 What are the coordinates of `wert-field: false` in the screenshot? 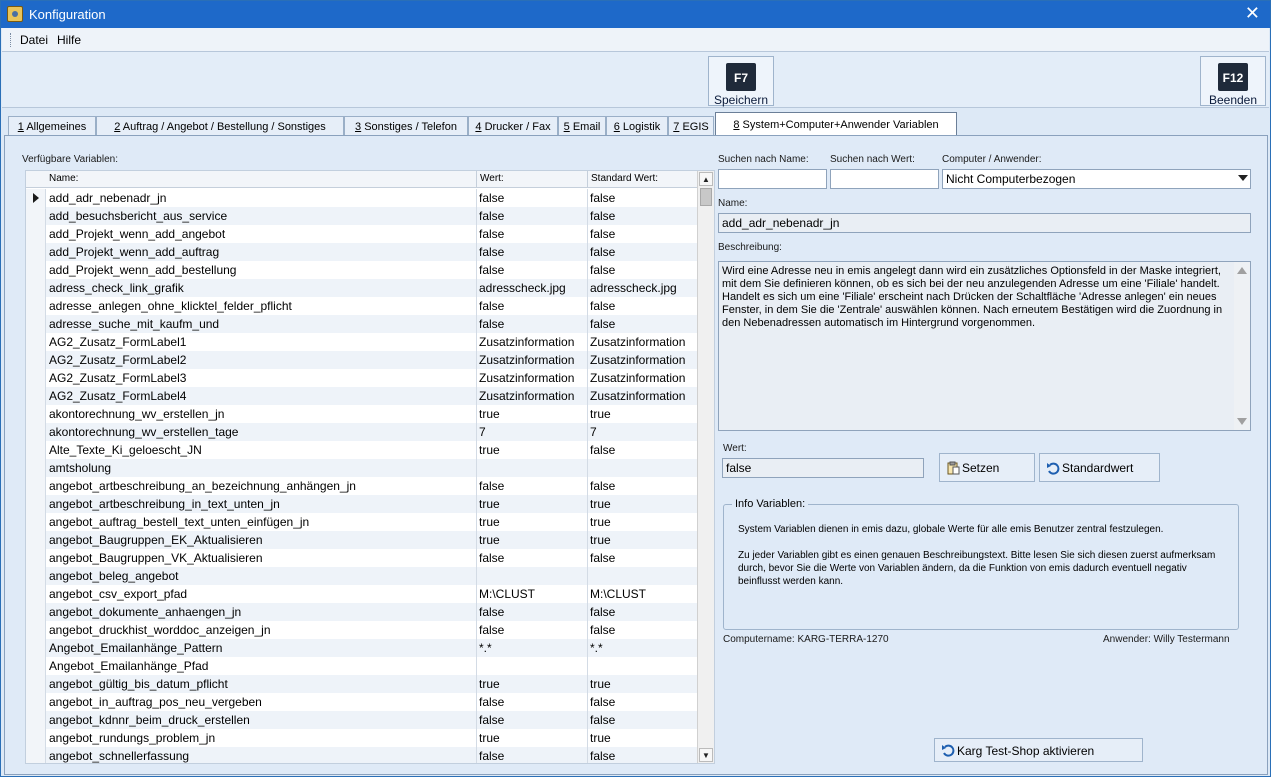 It's located at (823, 468).